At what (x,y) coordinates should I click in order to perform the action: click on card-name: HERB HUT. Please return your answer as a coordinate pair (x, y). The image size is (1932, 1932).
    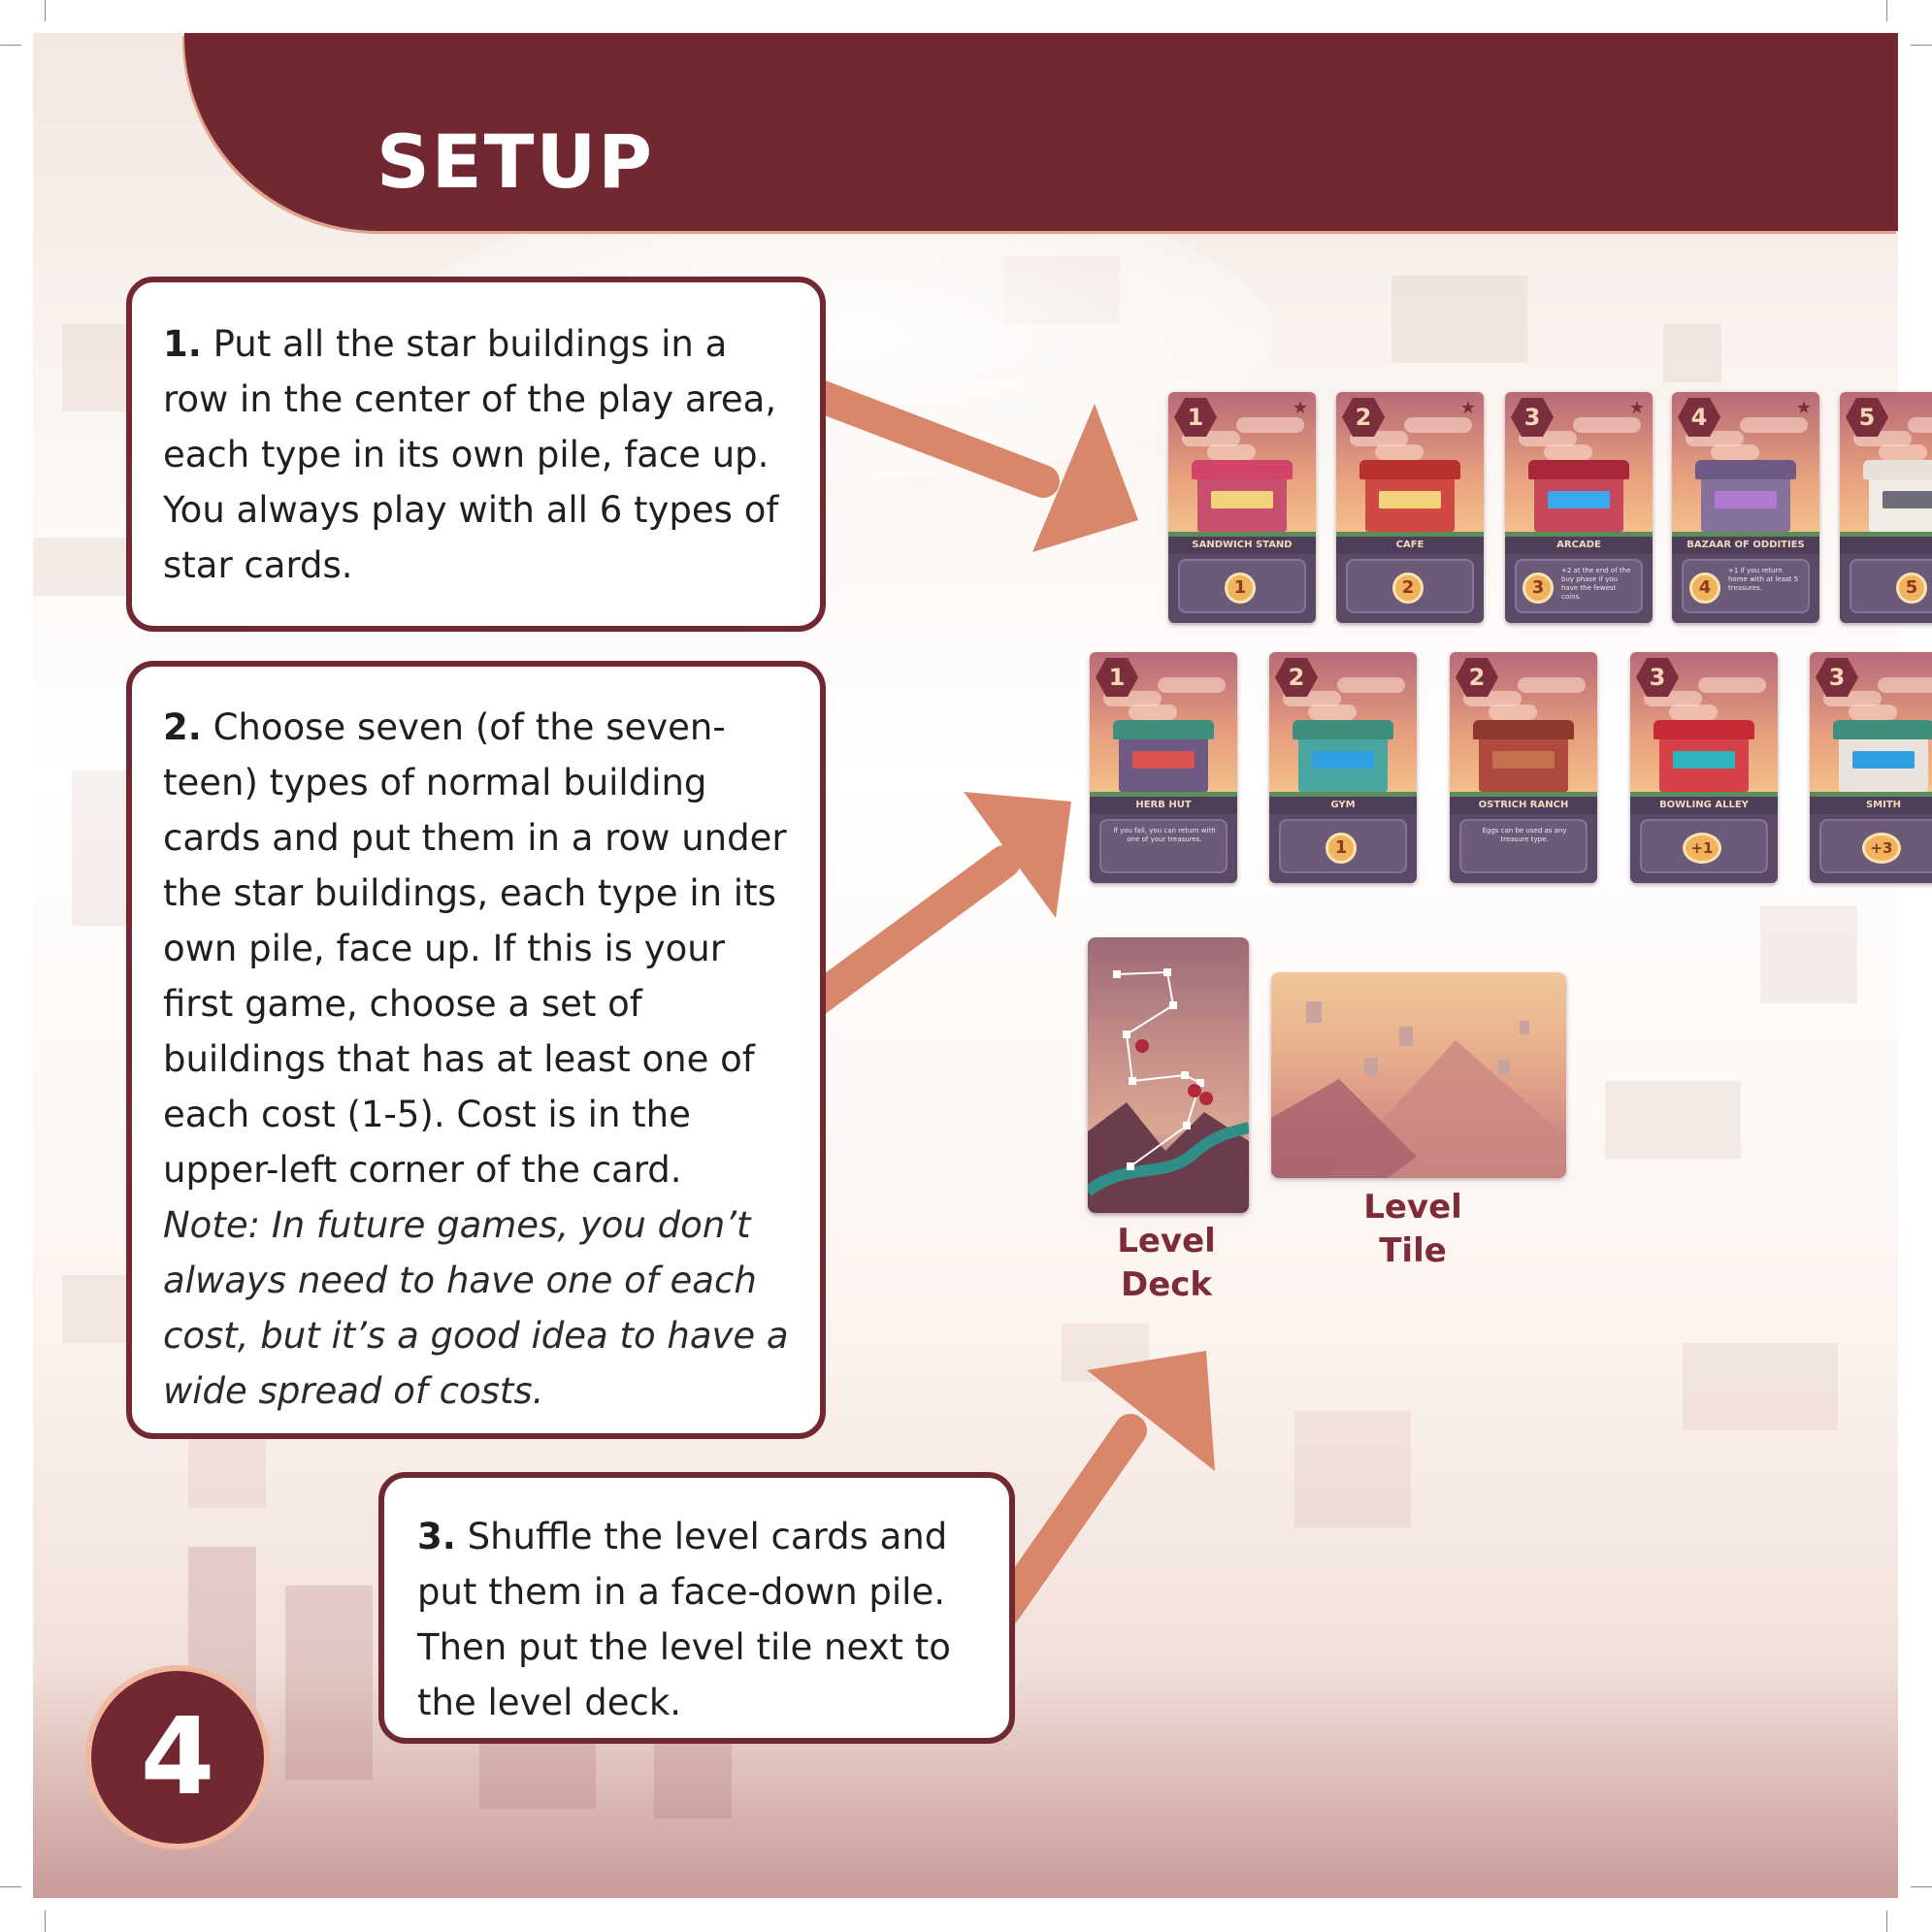
    Looking at the image, I should click on (1163, 806).